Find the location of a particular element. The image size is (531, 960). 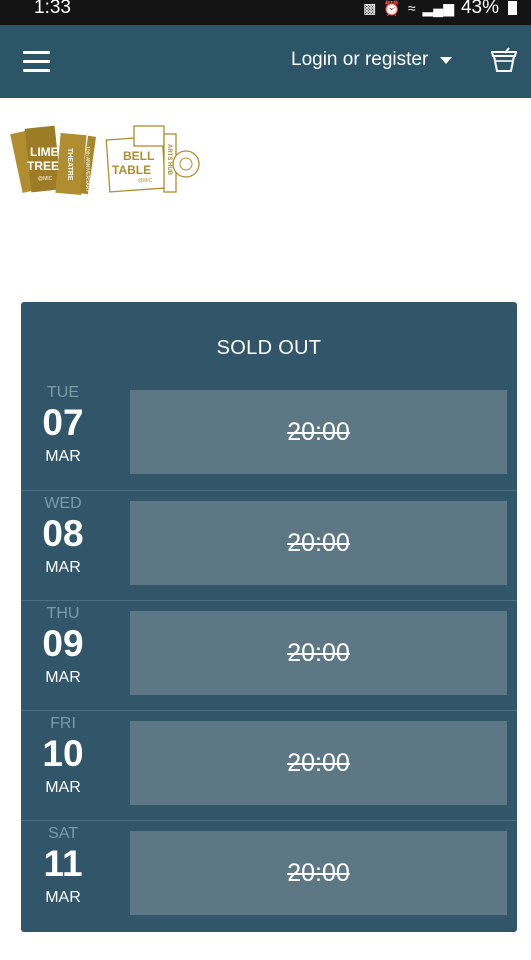

day-of-week: WED is located at coordinates (63, 503).